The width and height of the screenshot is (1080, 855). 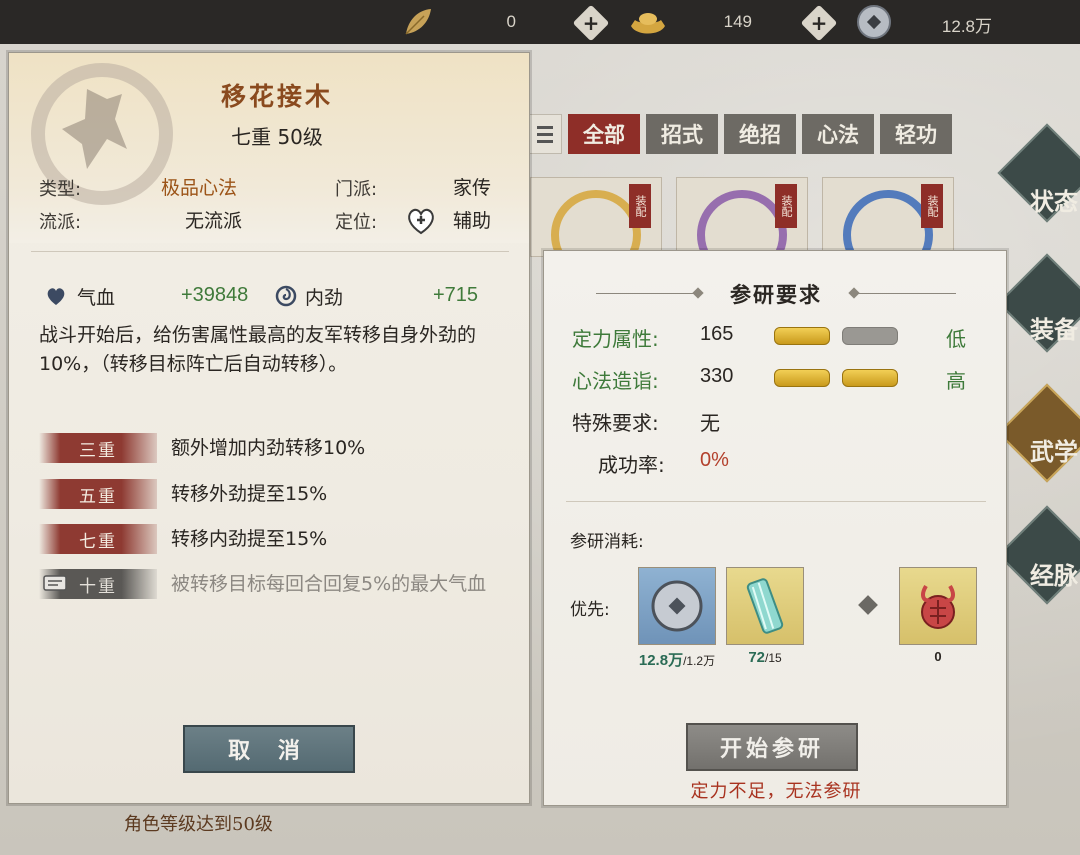 What do you see at coordinates (277, 137) in the screenshot?
I see `skill-level: 七重 50级` at bounding box center [277, 137].